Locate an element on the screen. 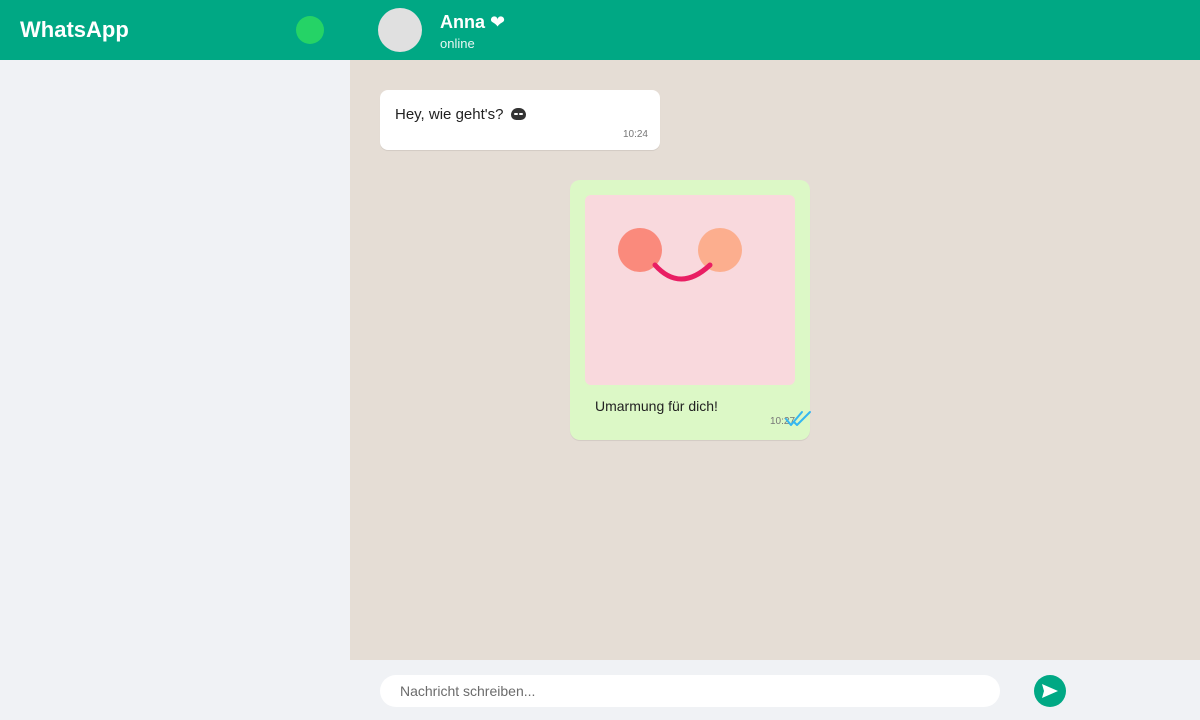  sticker-caption: Umarmung für dich! is located at coordinates (656, 406).